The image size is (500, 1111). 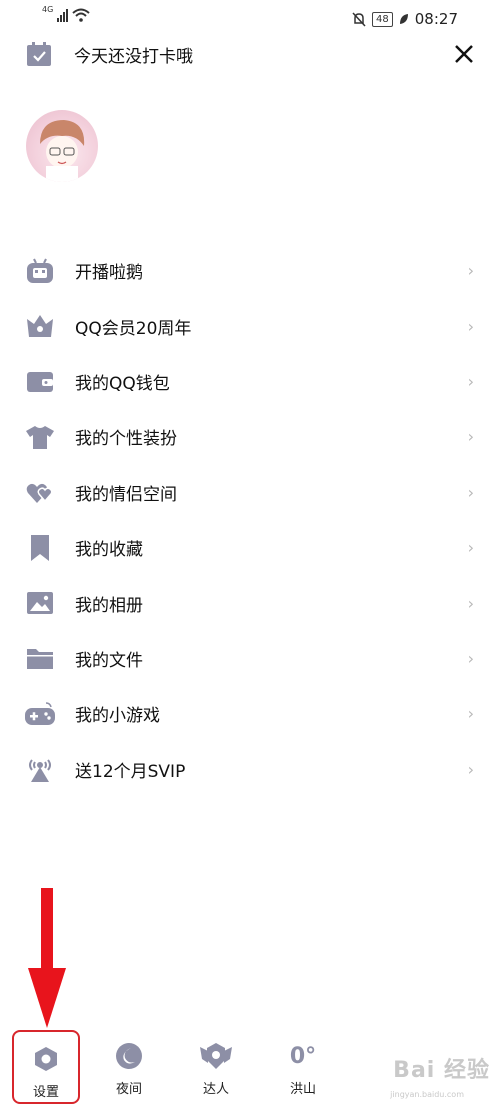 I want to click on menu-item-live: 开播啦鹅 ›, so click(x=250, y=270).